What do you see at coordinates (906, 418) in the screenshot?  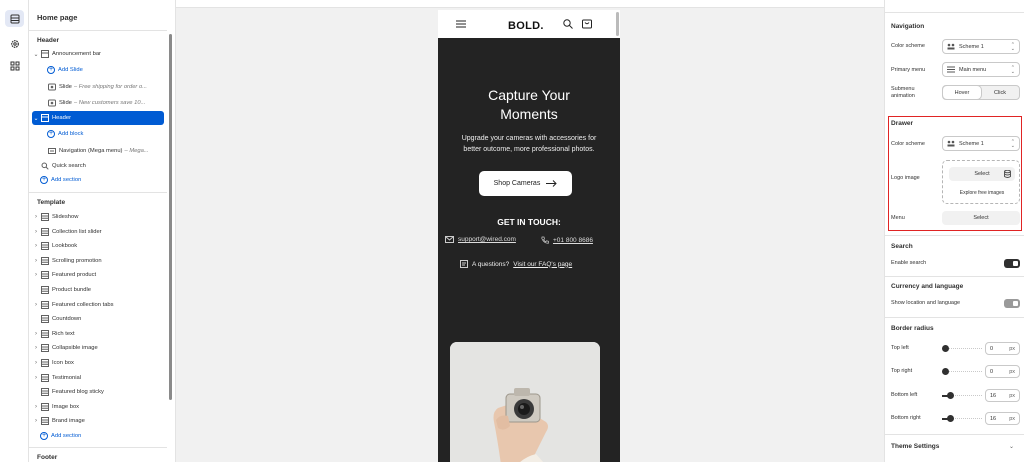 I see `bottom-right-label: Bottom right` at bounding box center [906, 418].